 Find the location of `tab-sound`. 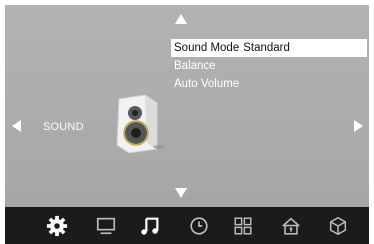

tab-sound is located at coordinates (150, 226).